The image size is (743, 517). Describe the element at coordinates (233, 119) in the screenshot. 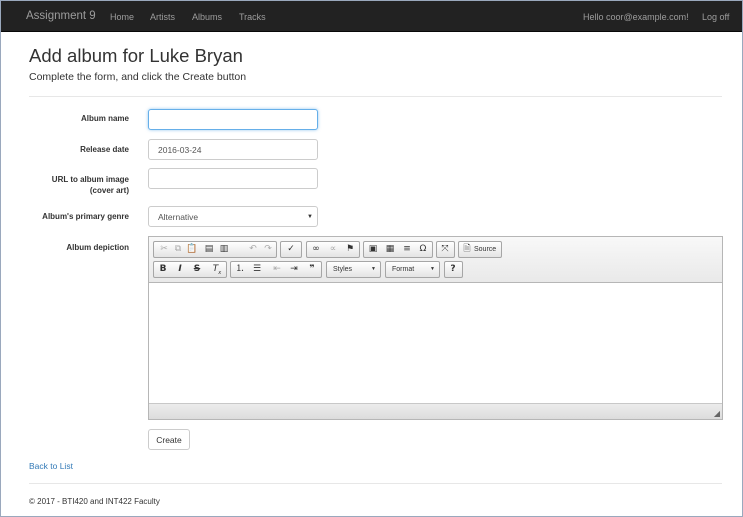

I see `album-name-input` at that location.